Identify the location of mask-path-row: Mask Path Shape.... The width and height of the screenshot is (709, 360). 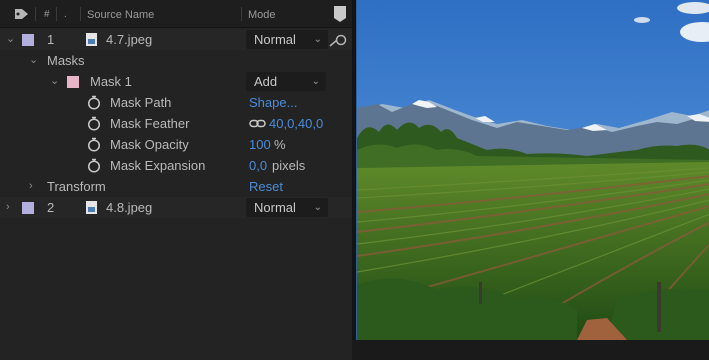
(176, 102).